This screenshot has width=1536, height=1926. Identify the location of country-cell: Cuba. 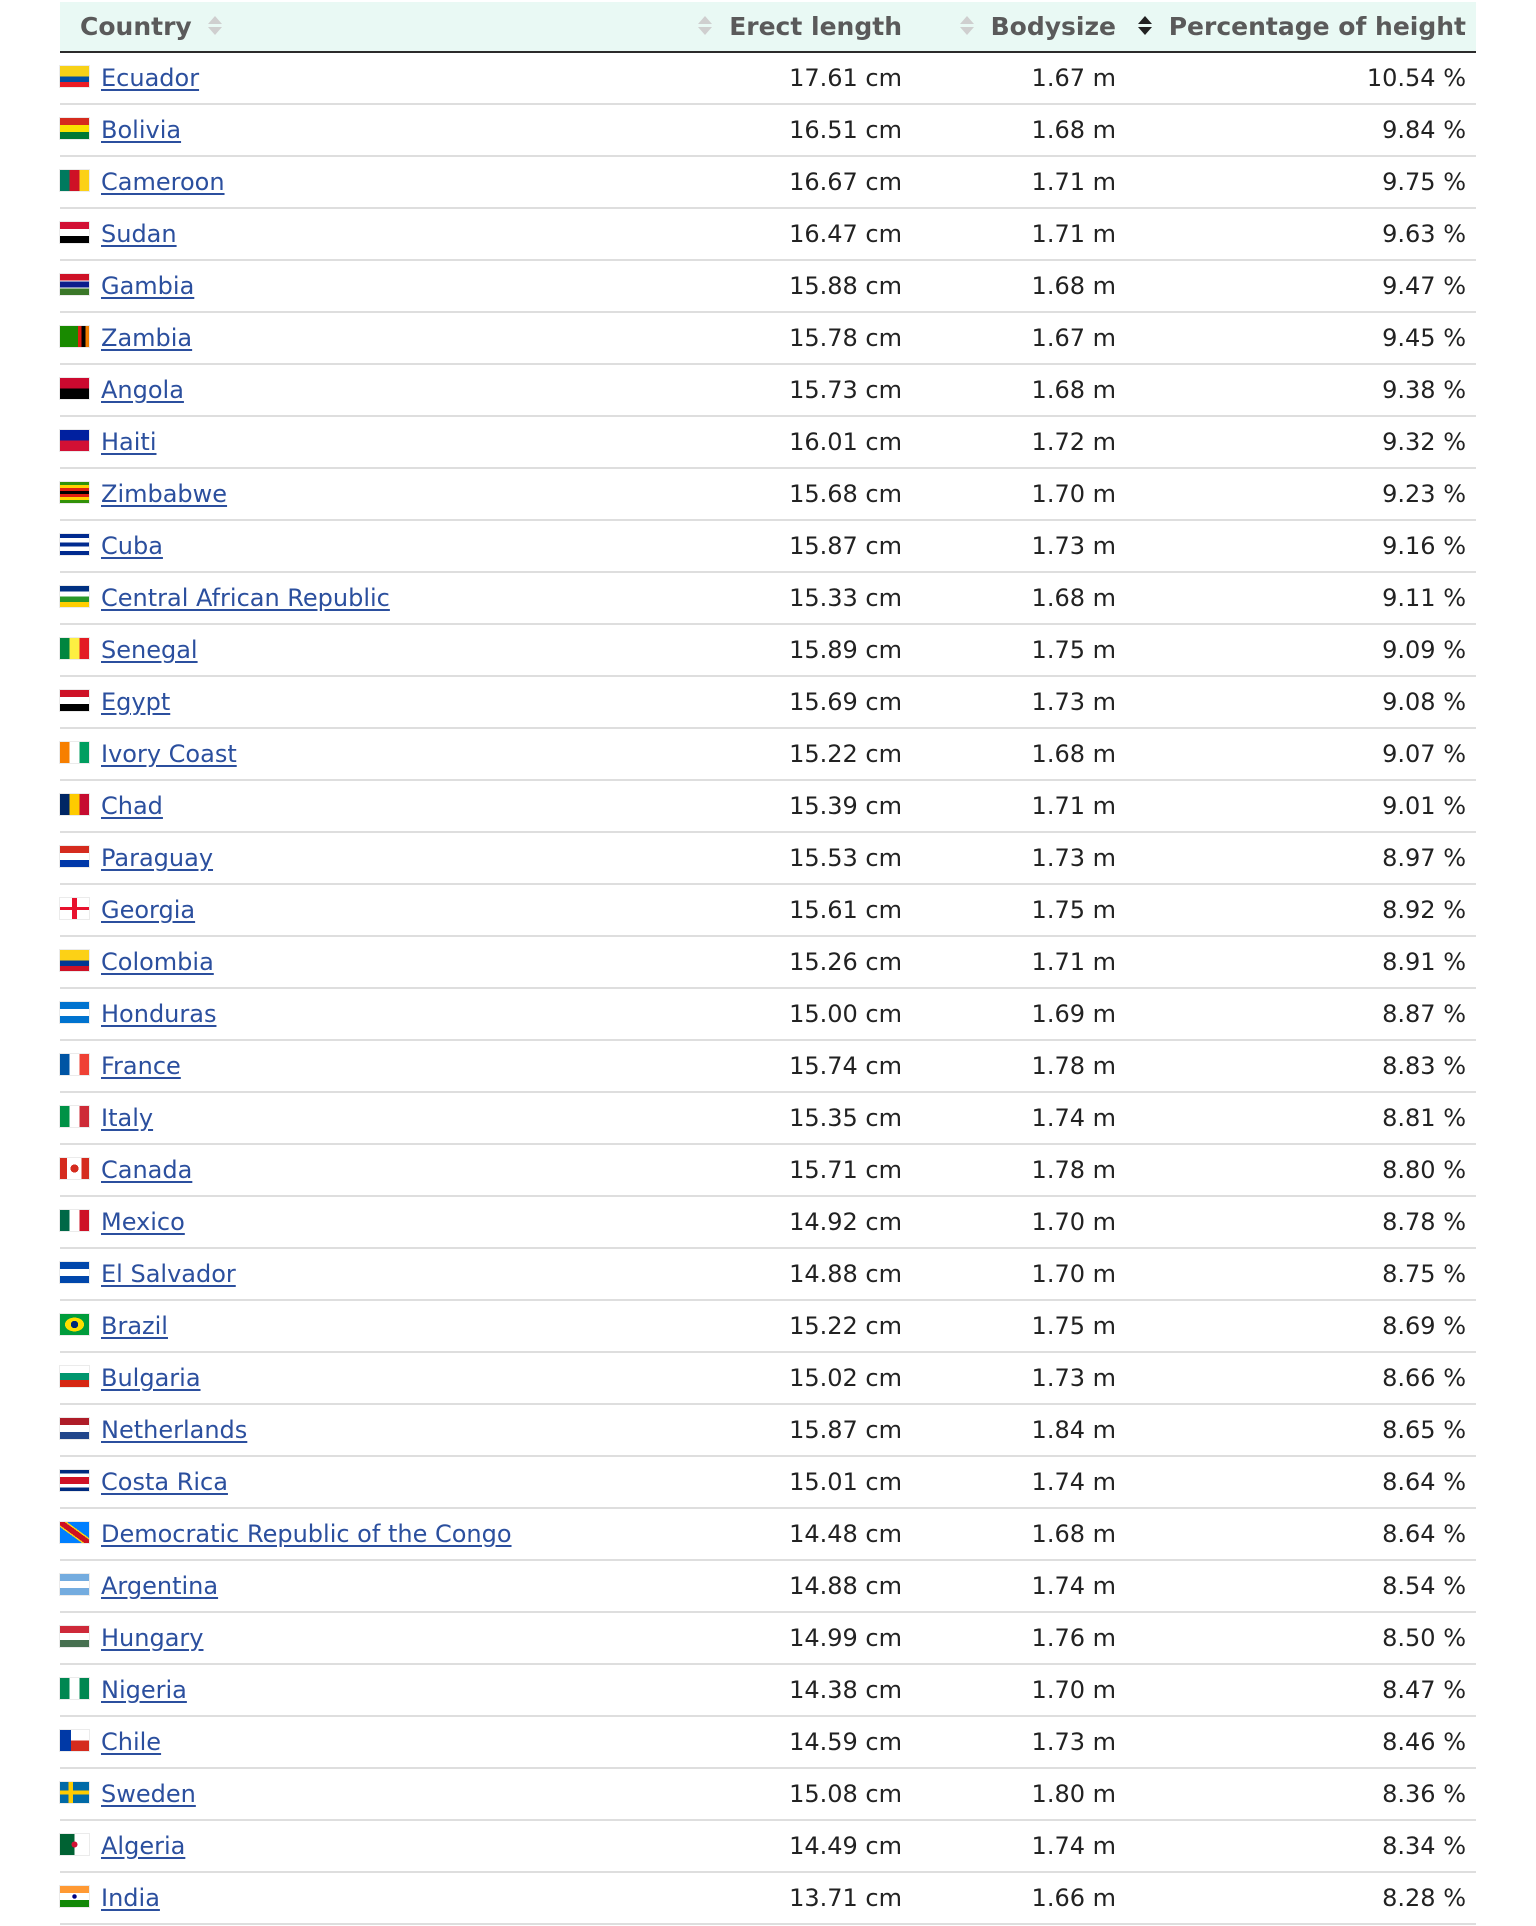
(320, 546).